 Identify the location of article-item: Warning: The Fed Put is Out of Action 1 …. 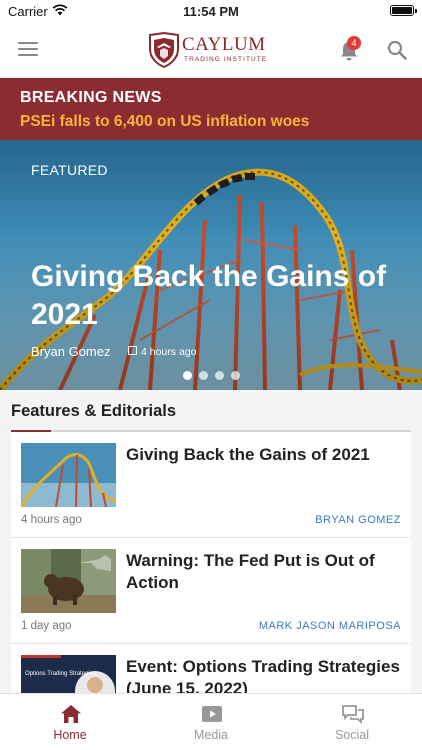
(211, 591).